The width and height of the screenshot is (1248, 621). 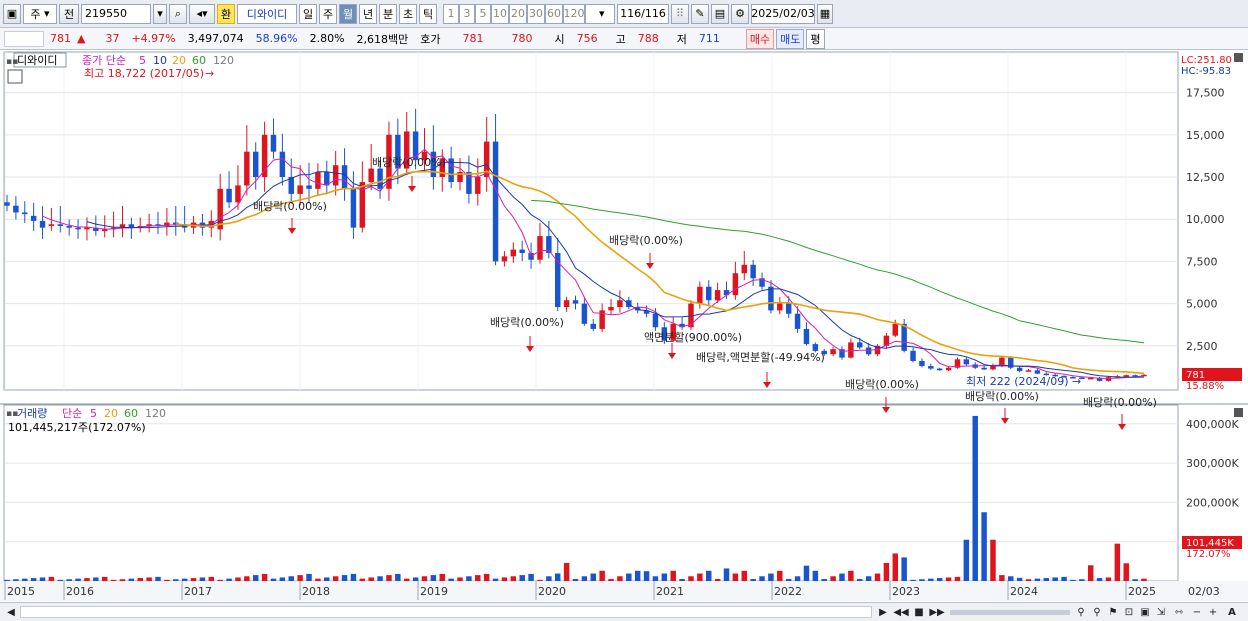 What do you see at coordinates (500, 13) in the screenshot?
I see `interval-tab: 10` at bounding box center [500, 13].